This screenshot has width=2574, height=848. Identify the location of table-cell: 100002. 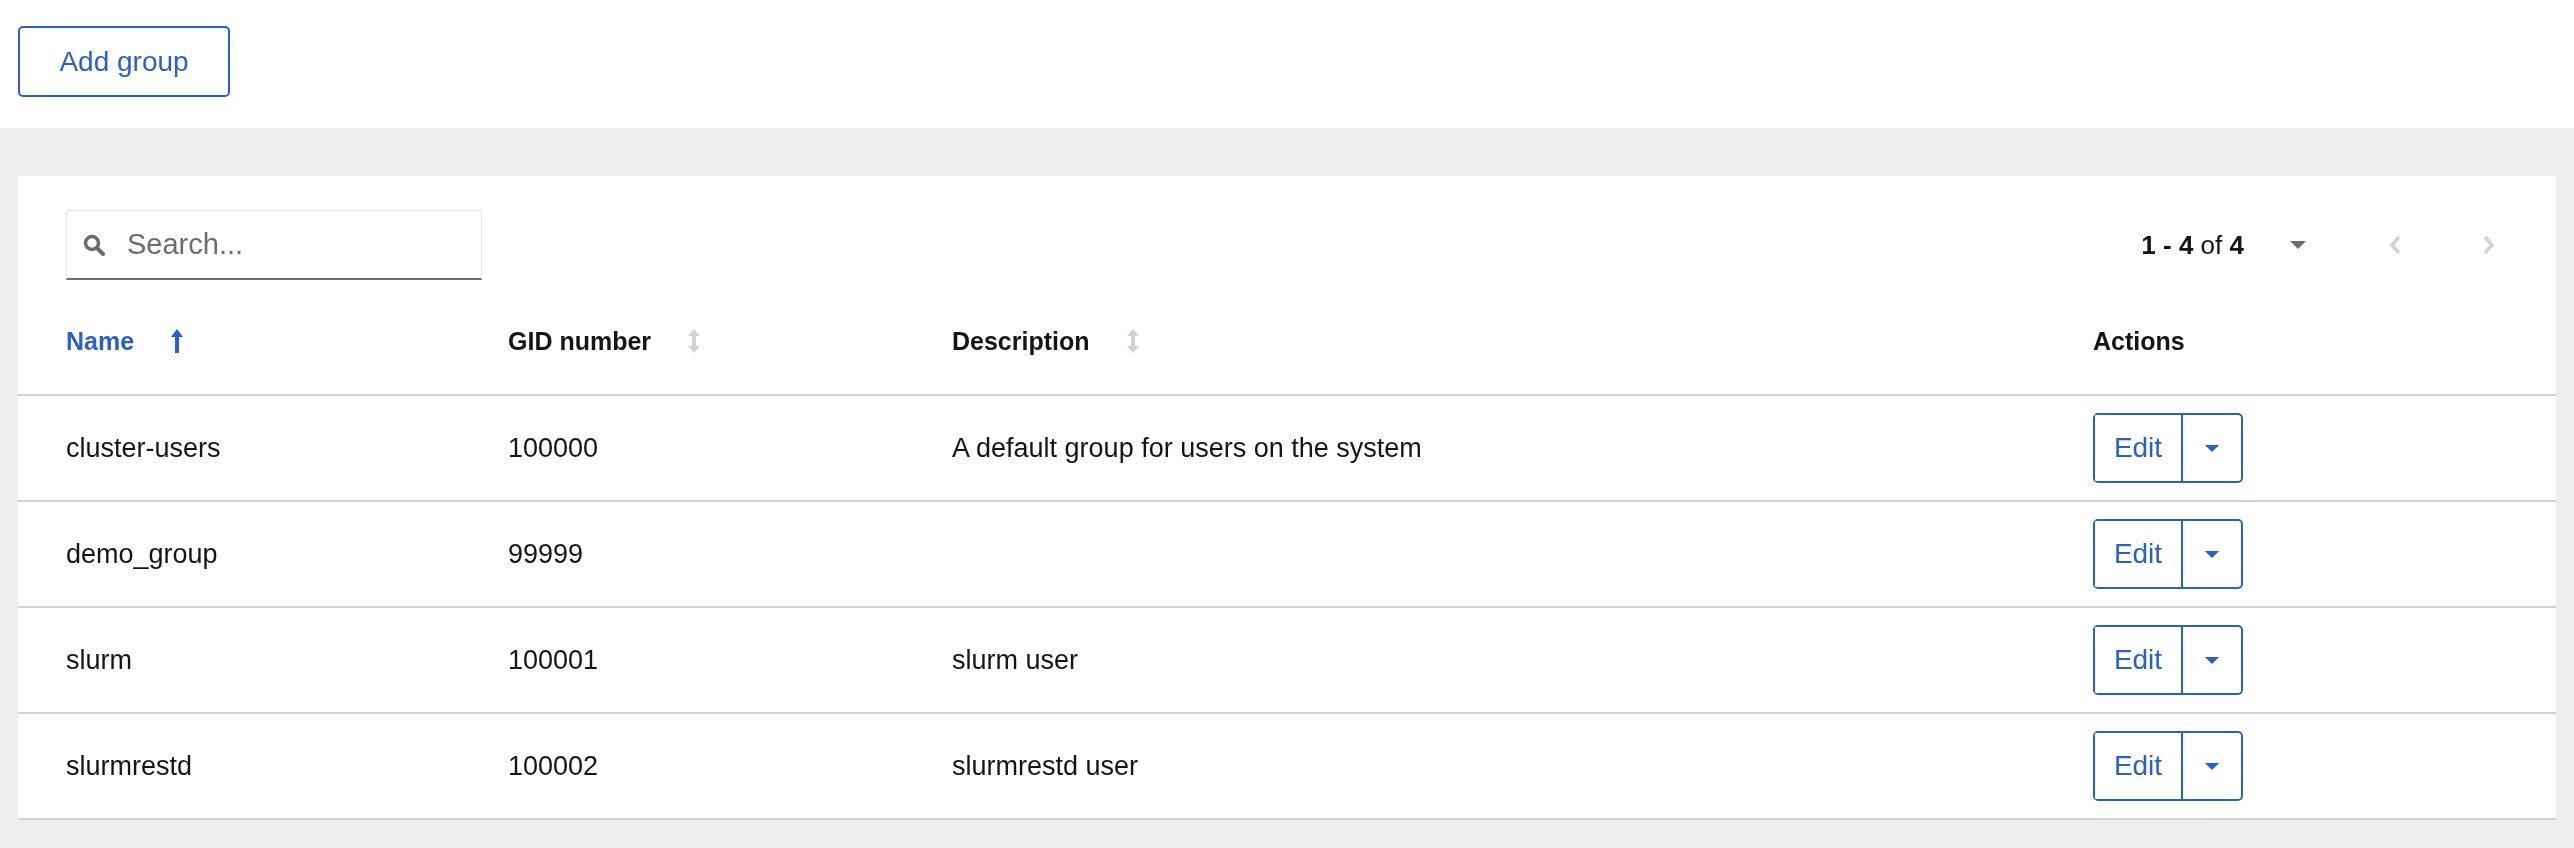
(553, 765).